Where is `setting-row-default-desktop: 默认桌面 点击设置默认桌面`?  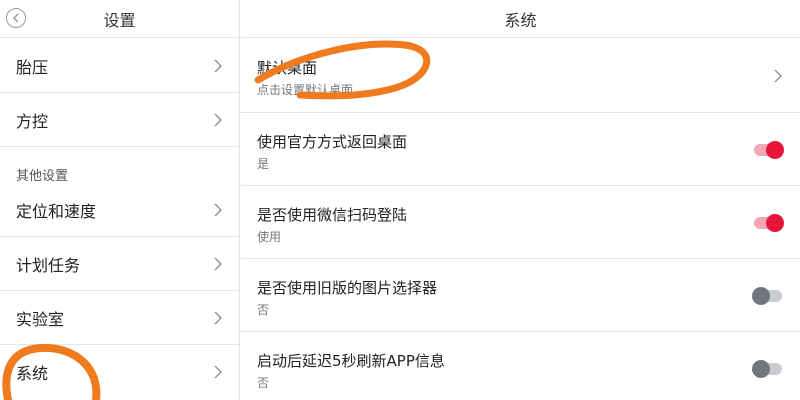 setting-row-default-desktop: 默认桌面 点击设置默认桌面 is located at coordinates (520, 76).